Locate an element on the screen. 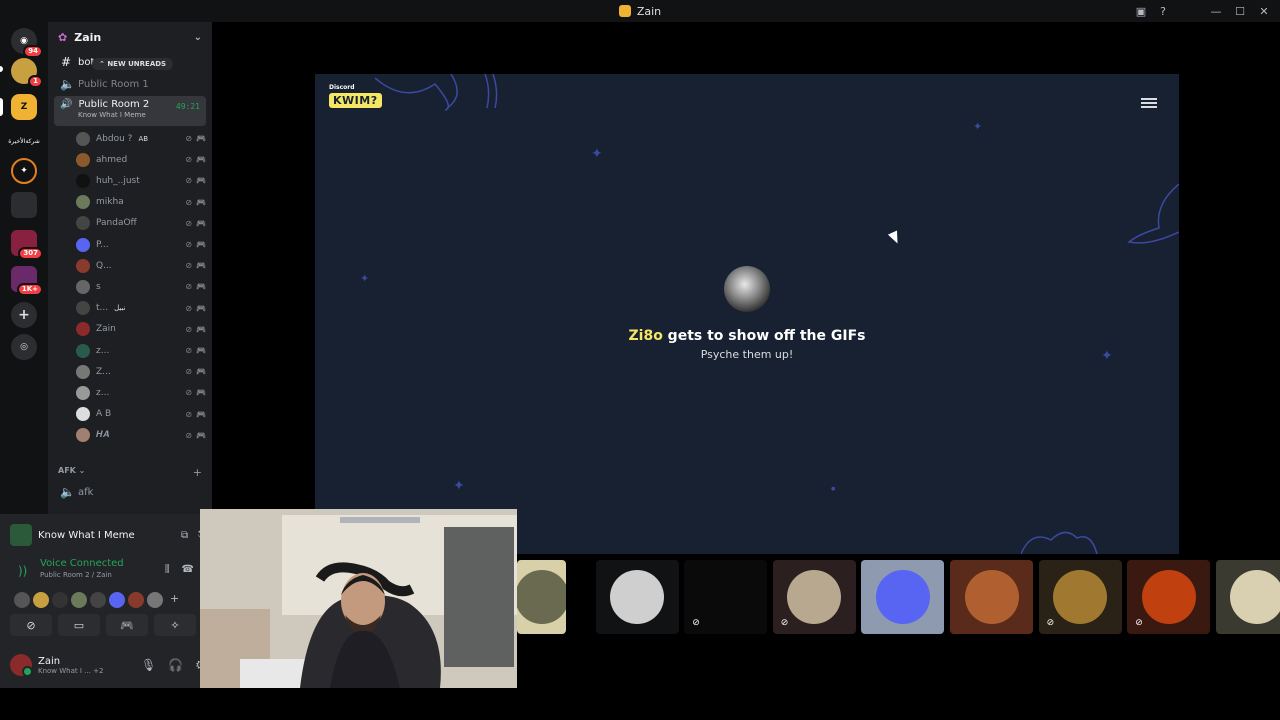 This screenshot has height=720, width=1280. server-folder-icon: 1K+ is located at coordinates (27, 281).